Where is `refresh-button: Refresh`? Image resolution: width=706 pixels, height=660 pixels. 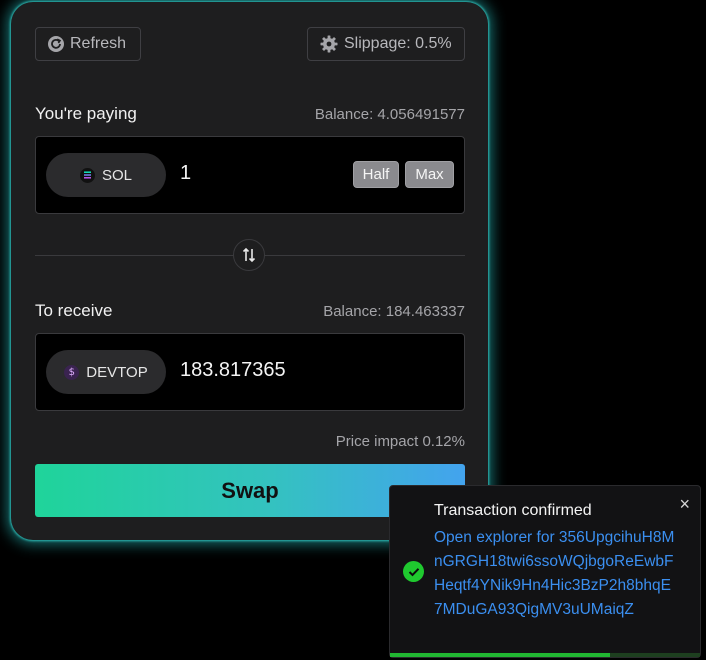
refresh-button: Refresh is located at coordinates (88, 44).